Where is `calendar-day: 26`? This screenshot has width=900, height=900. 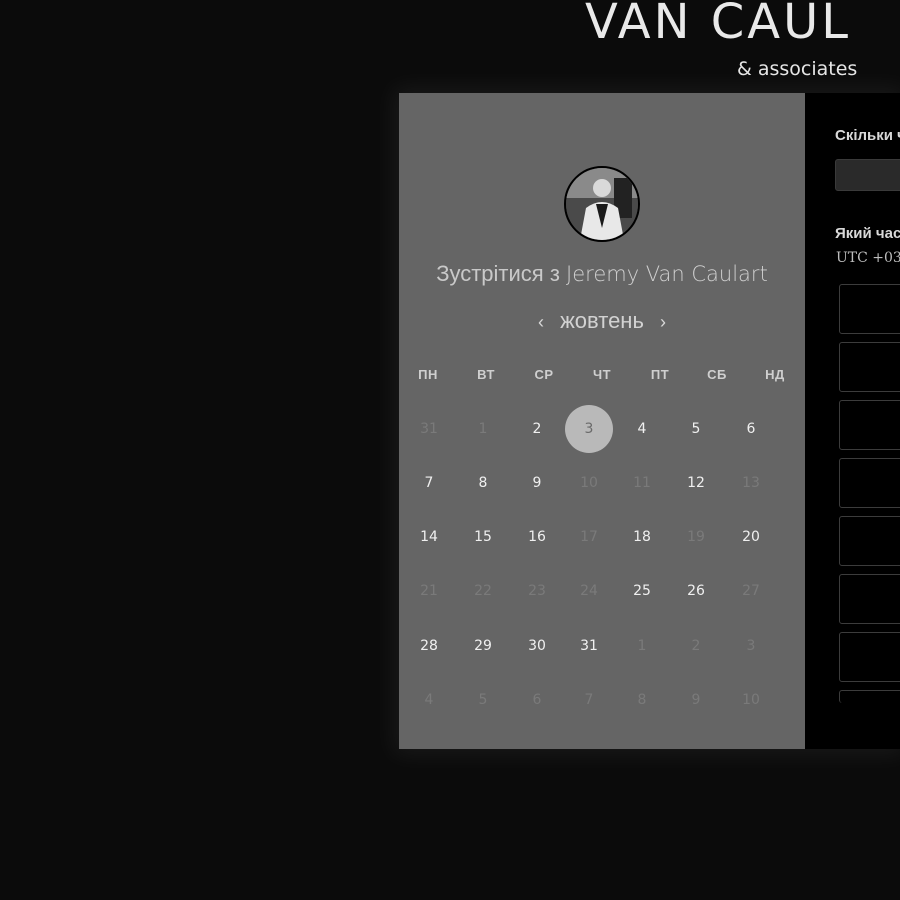
calendar-day: 26 is located at coordinates (696, 591).